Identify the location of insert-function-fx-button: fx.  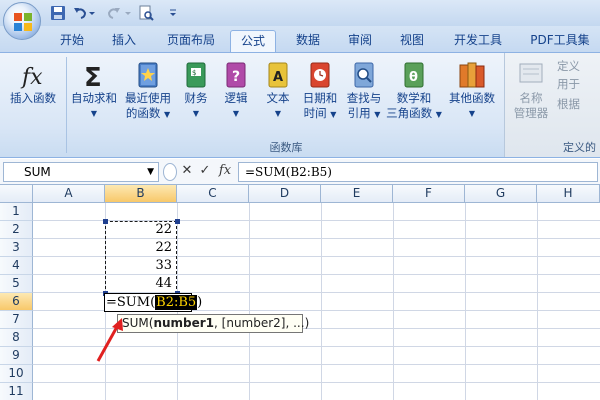
(225, 172).